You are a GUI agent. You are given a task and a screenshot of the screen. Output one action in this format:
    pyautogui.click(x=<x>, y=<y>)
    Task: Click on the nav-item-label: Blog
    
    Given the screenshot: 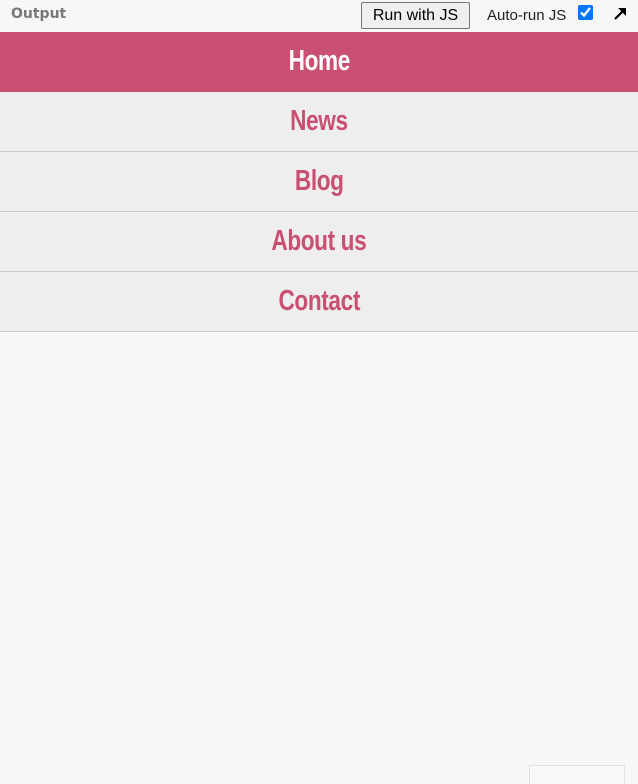 What is the action you would take?
    pyautogui.click(x=319, y=181)
    